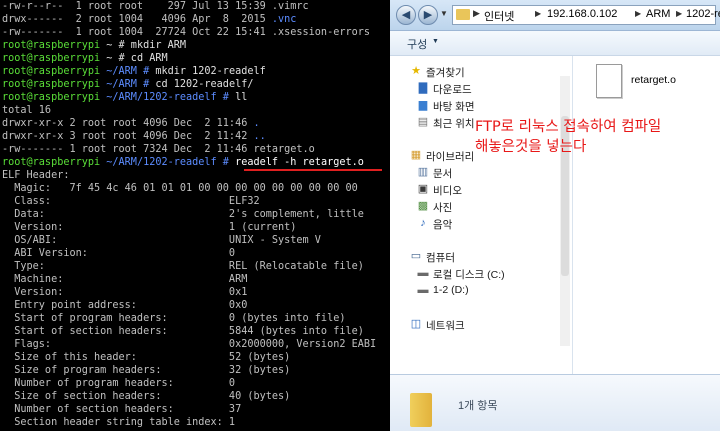 The image size is (720, 431). I want to click on terminal-text: ABI Version: 0, so click(119, 253).